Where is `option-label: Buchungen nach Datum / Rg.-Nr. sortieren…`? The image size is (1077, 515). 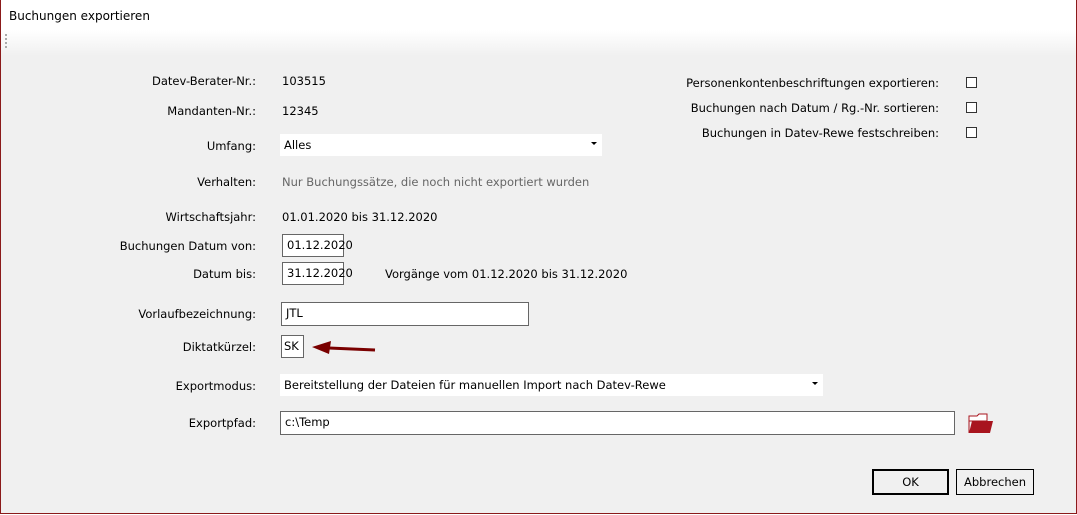
option-label: Buchungen nach Datum / Rg.-Nr. sortieren… is located at coordinates (814, 108).